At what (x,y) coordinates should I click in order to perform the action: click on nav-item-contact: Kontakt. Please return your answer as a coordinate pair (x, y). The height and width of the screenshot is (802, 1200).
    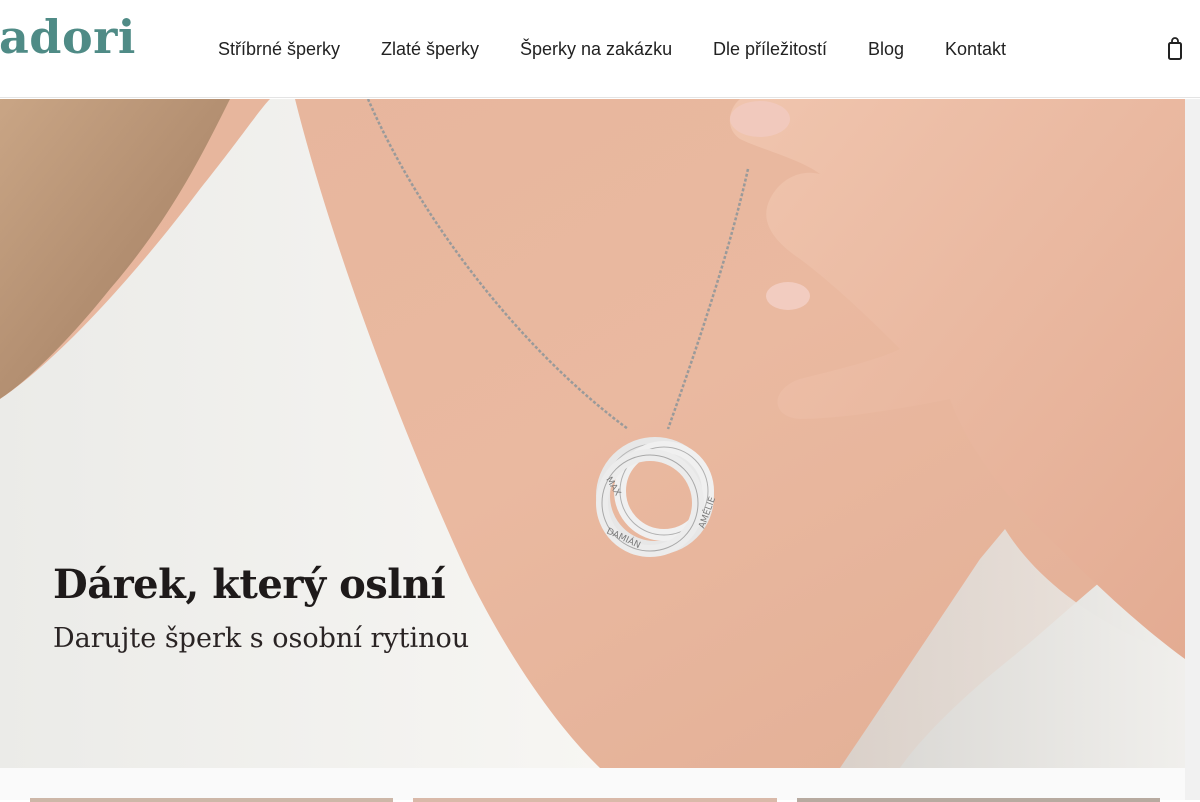
    Looking at the image, I should click on (975, 49).